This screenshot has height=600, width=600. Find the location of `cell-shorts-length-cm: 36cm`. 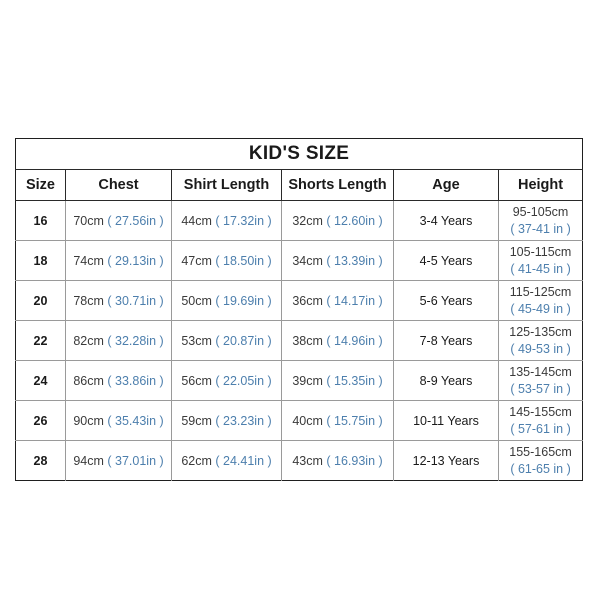

cell-shorts-length-cm: 36cm is located at coordinates (307, 300).